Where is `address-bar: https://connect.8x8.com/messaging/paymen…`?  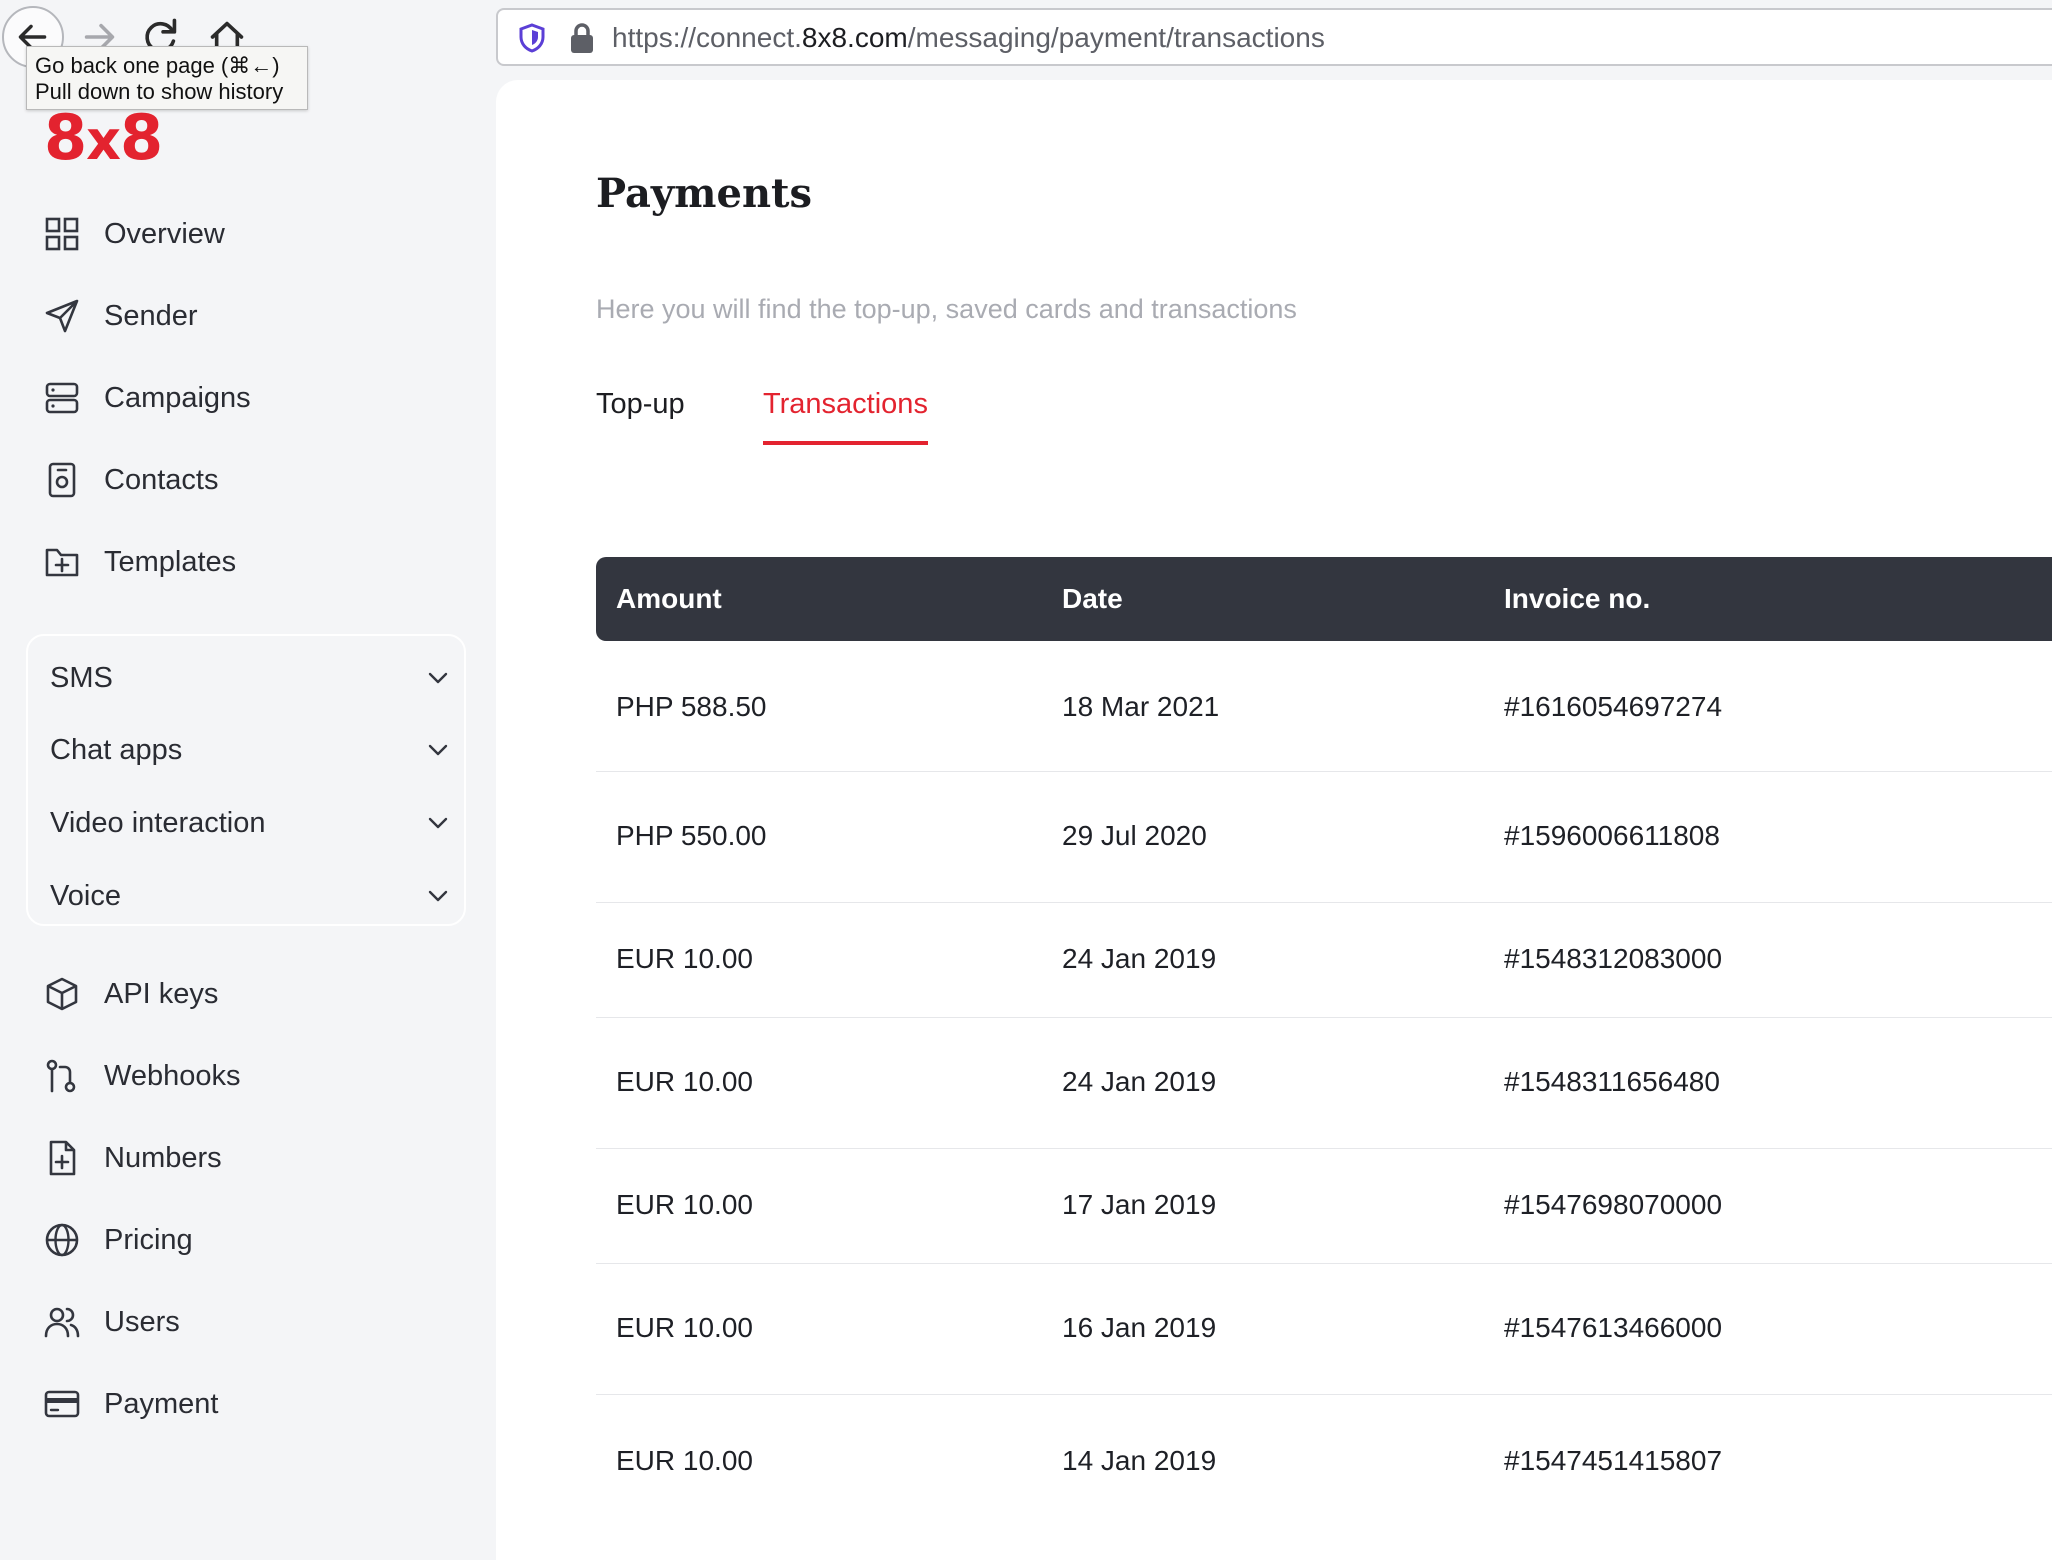
address-bar: https://connect.8x8.com/messaging/paymen… is located at coordinates (1274, 37).